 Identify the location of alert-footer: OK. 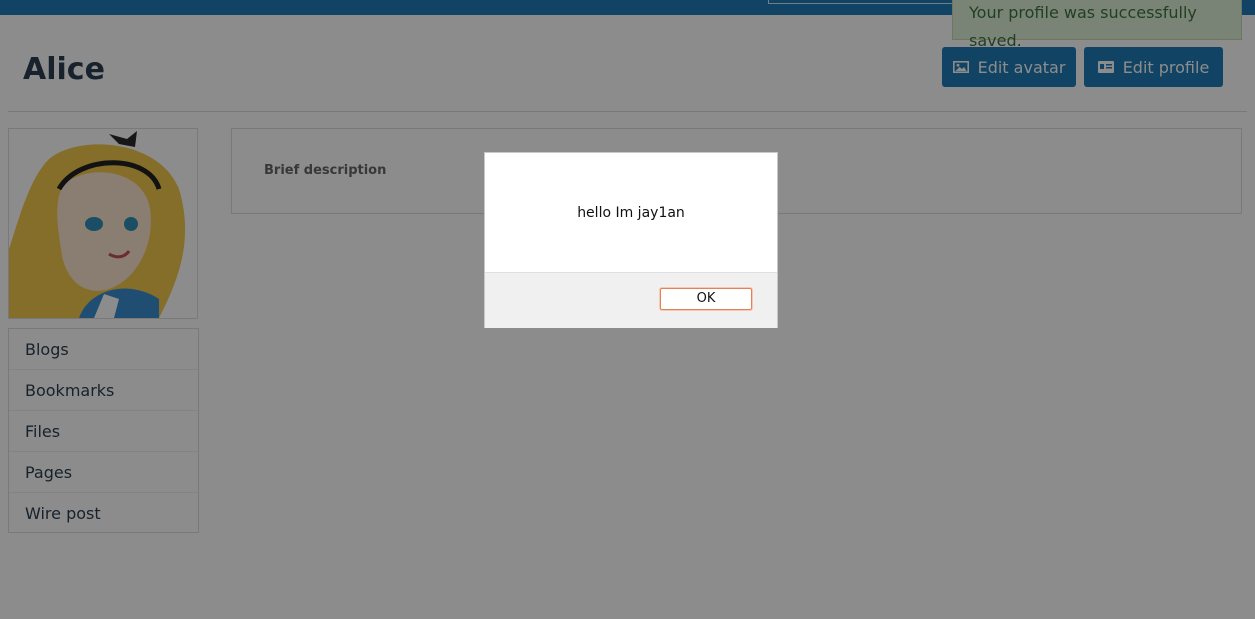
(631, 300).